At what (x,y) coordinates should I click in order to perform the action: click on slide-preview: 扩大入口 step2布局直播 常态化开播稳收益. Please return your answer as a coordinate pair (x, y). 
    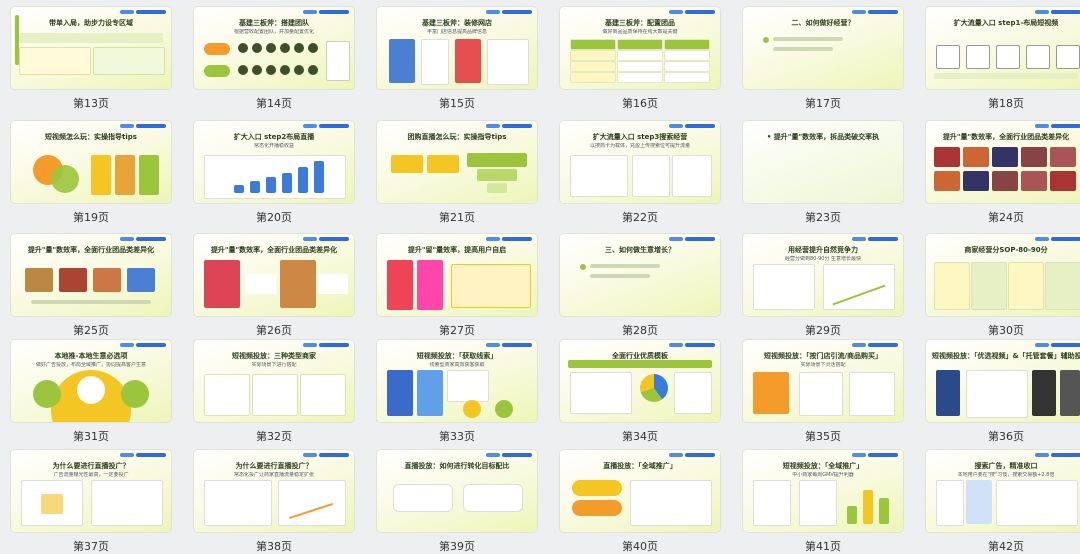
    Looking at the image, I should click on (274, 162).